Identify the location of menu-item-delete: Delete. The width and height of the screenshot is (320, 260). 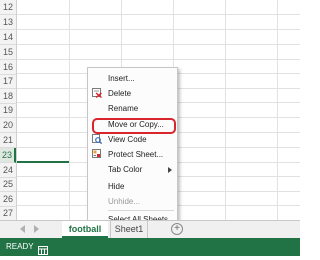
(132, 93).